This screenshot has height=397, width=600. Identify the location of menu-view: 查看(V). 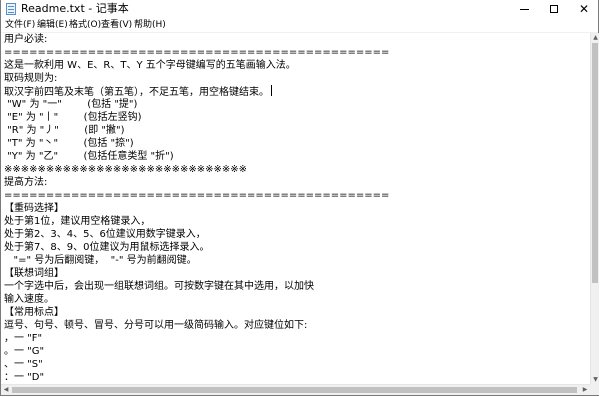
(116, 25).